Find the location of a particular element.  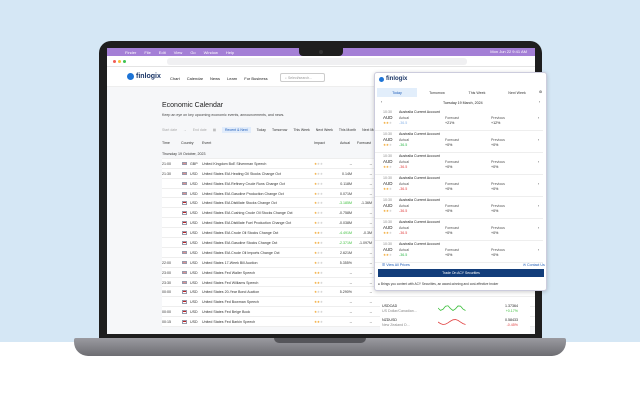

menu-view: View is located at coordinates (178, 52).